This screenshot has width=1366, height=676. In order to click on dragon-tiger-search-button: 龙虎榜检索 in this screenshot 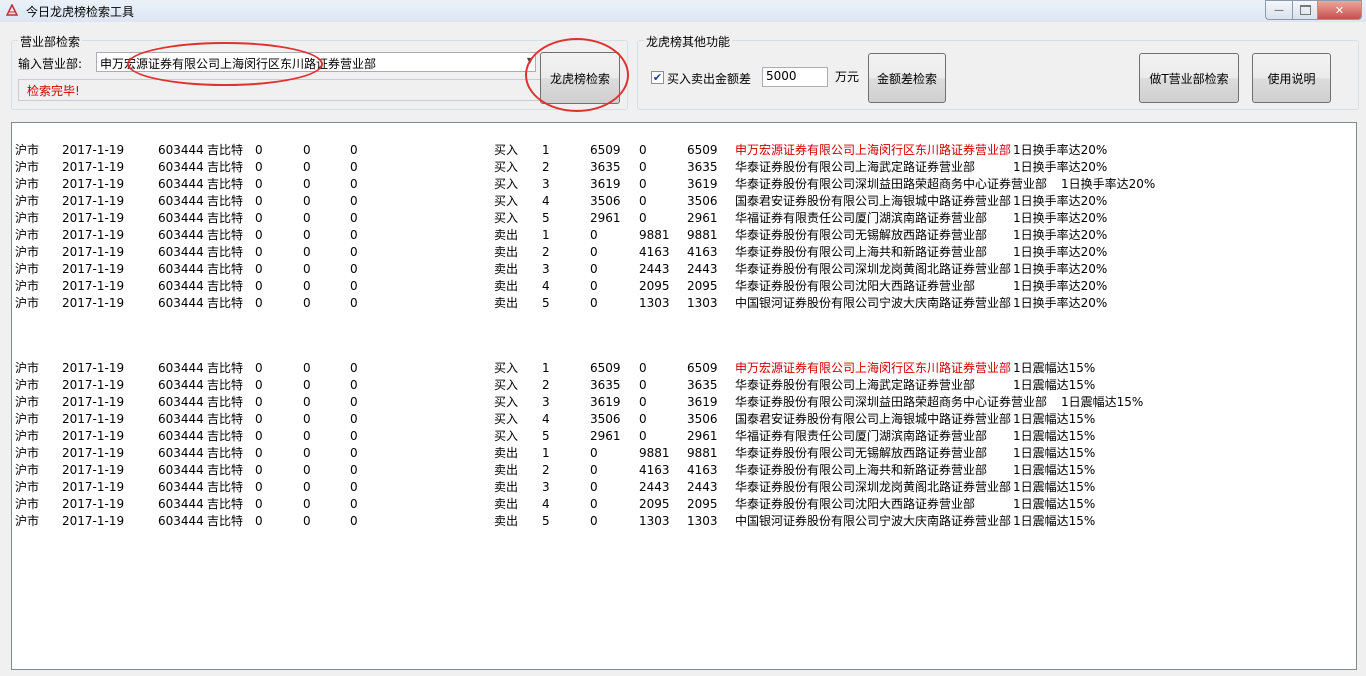, I will do `click(580, 78)`.